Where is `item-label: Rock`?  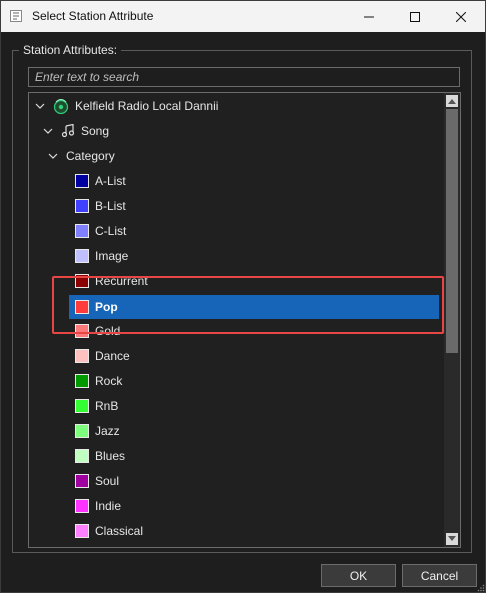
item-label: Rock is located at coordinates (109, 380).